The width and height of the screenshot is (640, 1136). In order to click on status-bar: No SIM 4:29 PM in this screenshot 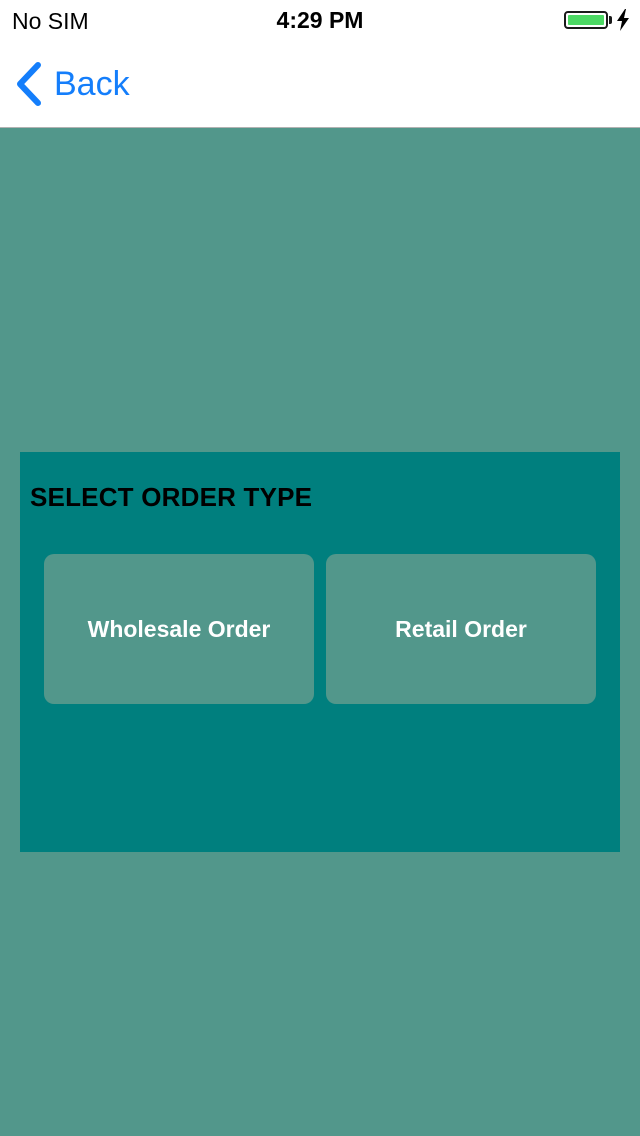, I will do `click(320, 20)`.